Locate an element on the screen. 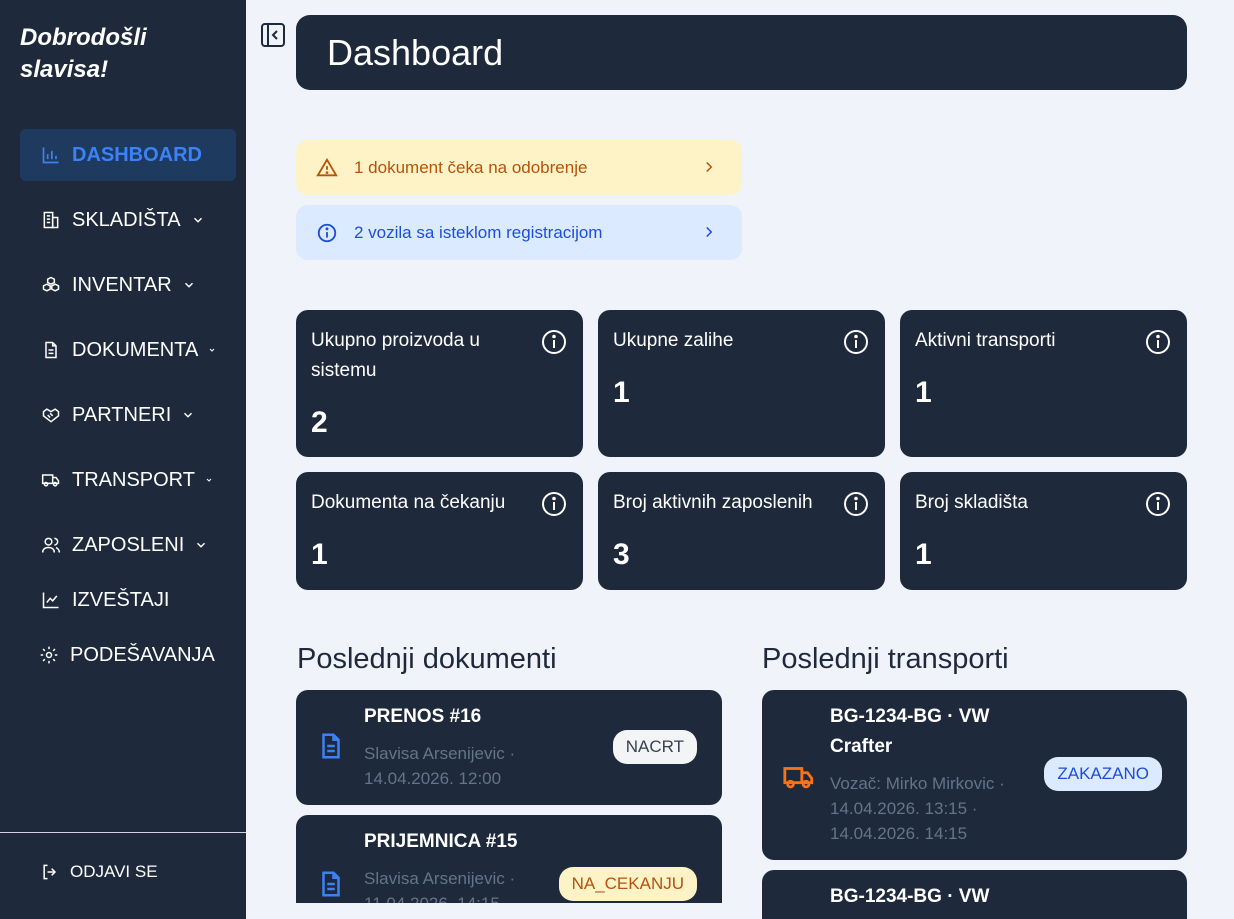 The width and height of the screenshot is (1234, 919). sidebar-item-label: PARTNERI is located at coordinates (122, 414).